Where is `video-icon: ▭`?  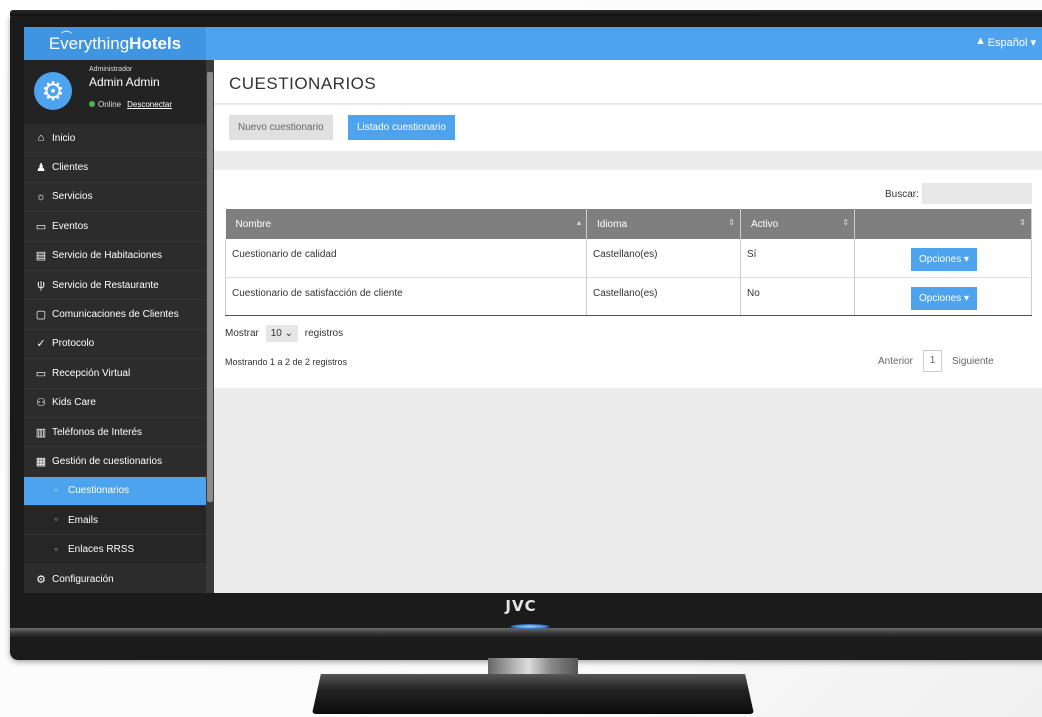
video-icon: ▭ is located at coordinates (41, 373).